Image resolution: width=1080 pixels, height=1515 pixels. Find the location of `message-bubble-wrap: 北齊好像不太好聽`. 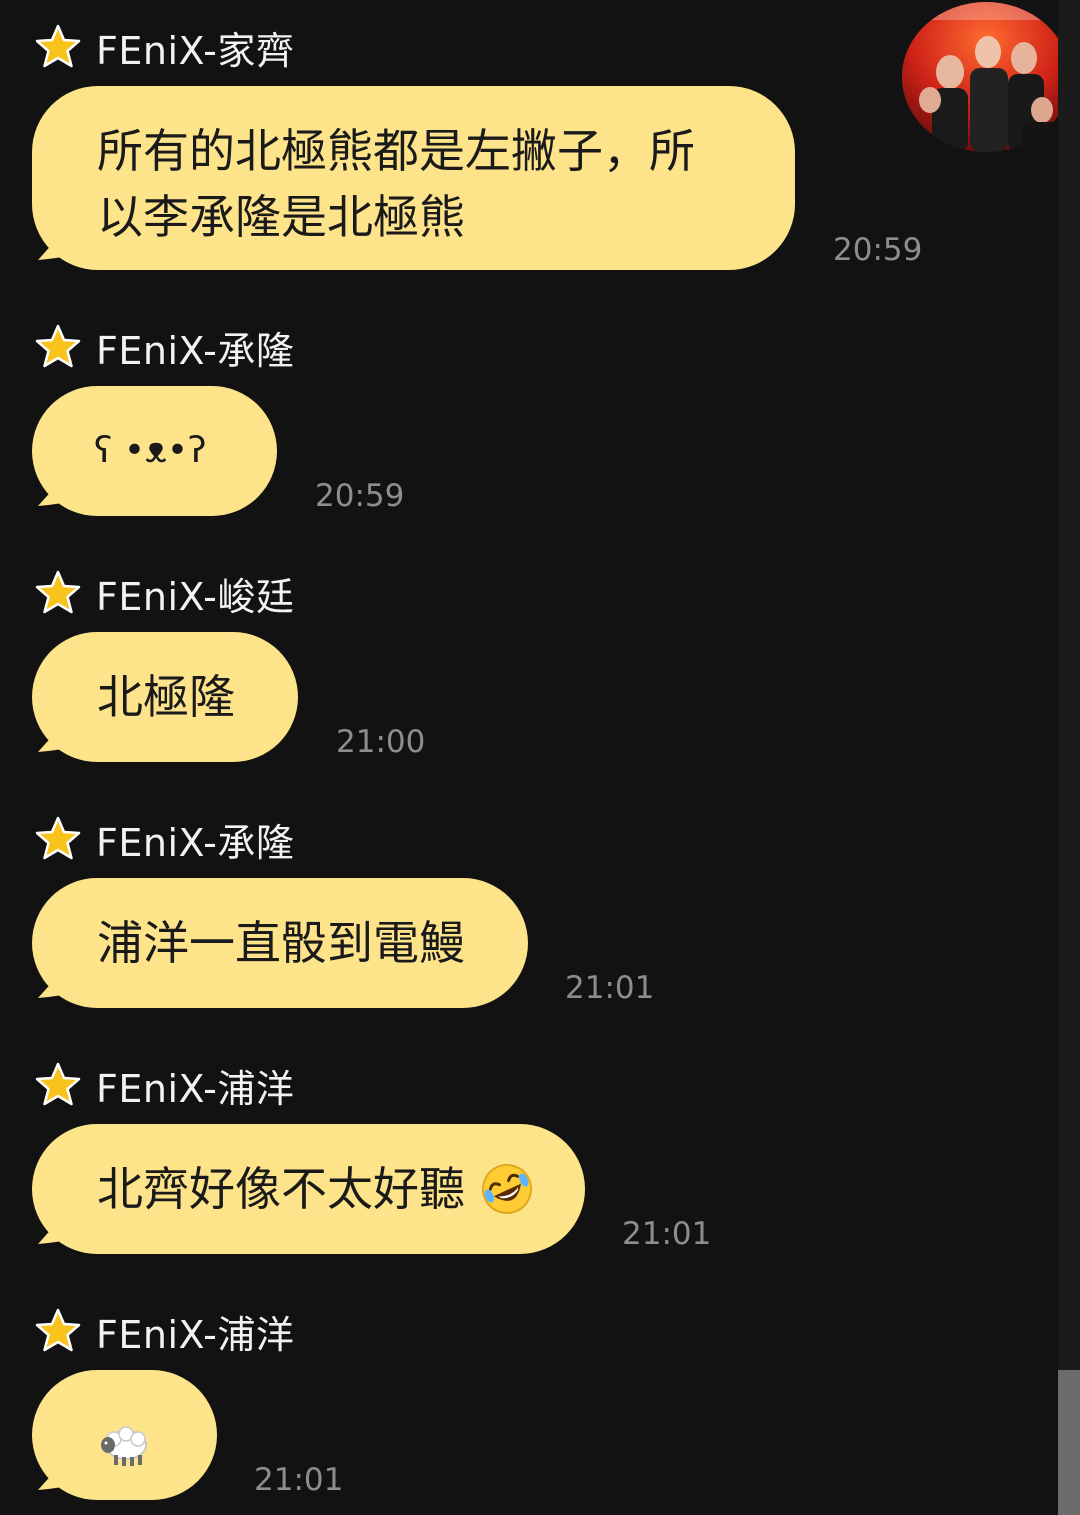

message-bubble-wrap: 北齊好像不太好聽 is located at coordinates (308, 1189).